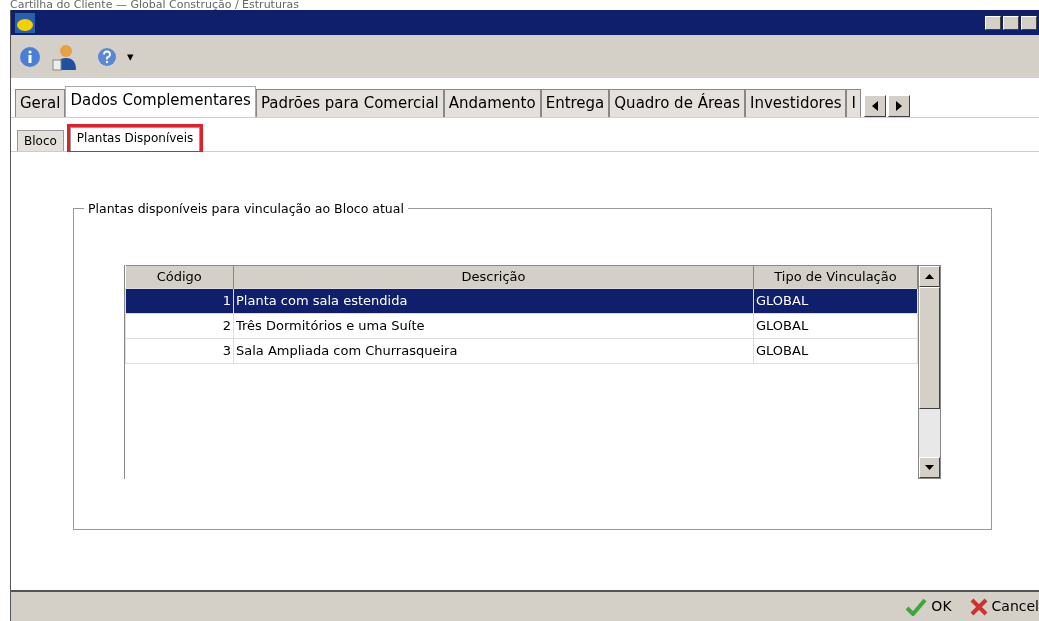  I want to click on down-triangle-icon, so click(929, 467).